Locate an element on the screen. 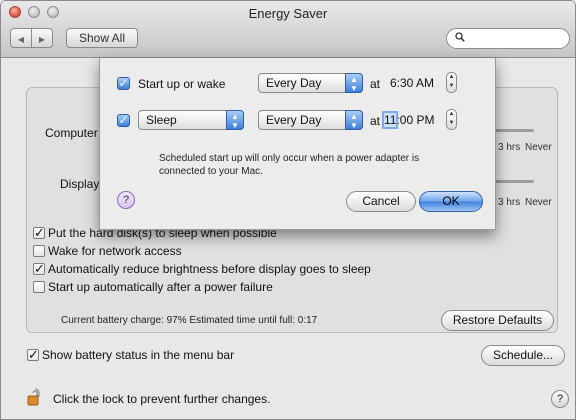  power-failure-restart-checkbox is located at coordinates (39, 287).